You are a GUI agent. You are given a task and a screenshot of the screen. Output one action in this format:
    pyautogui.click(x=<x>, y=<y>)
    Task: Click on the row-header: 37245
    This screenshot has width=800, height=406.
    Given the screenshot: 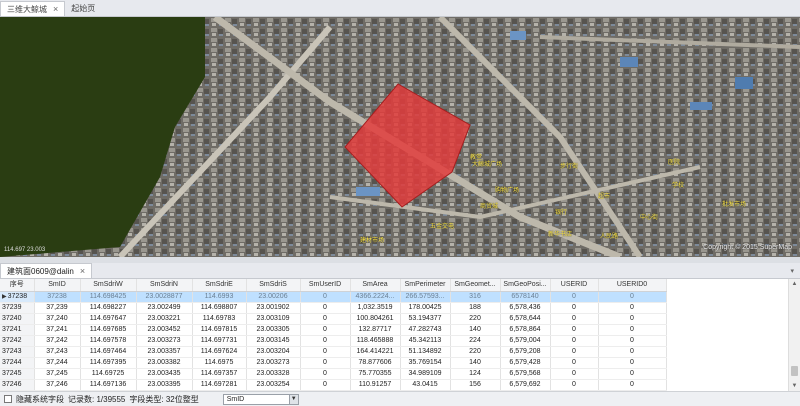 What is the action you would take?
    pyautogui.click(x=17, y=374)
    